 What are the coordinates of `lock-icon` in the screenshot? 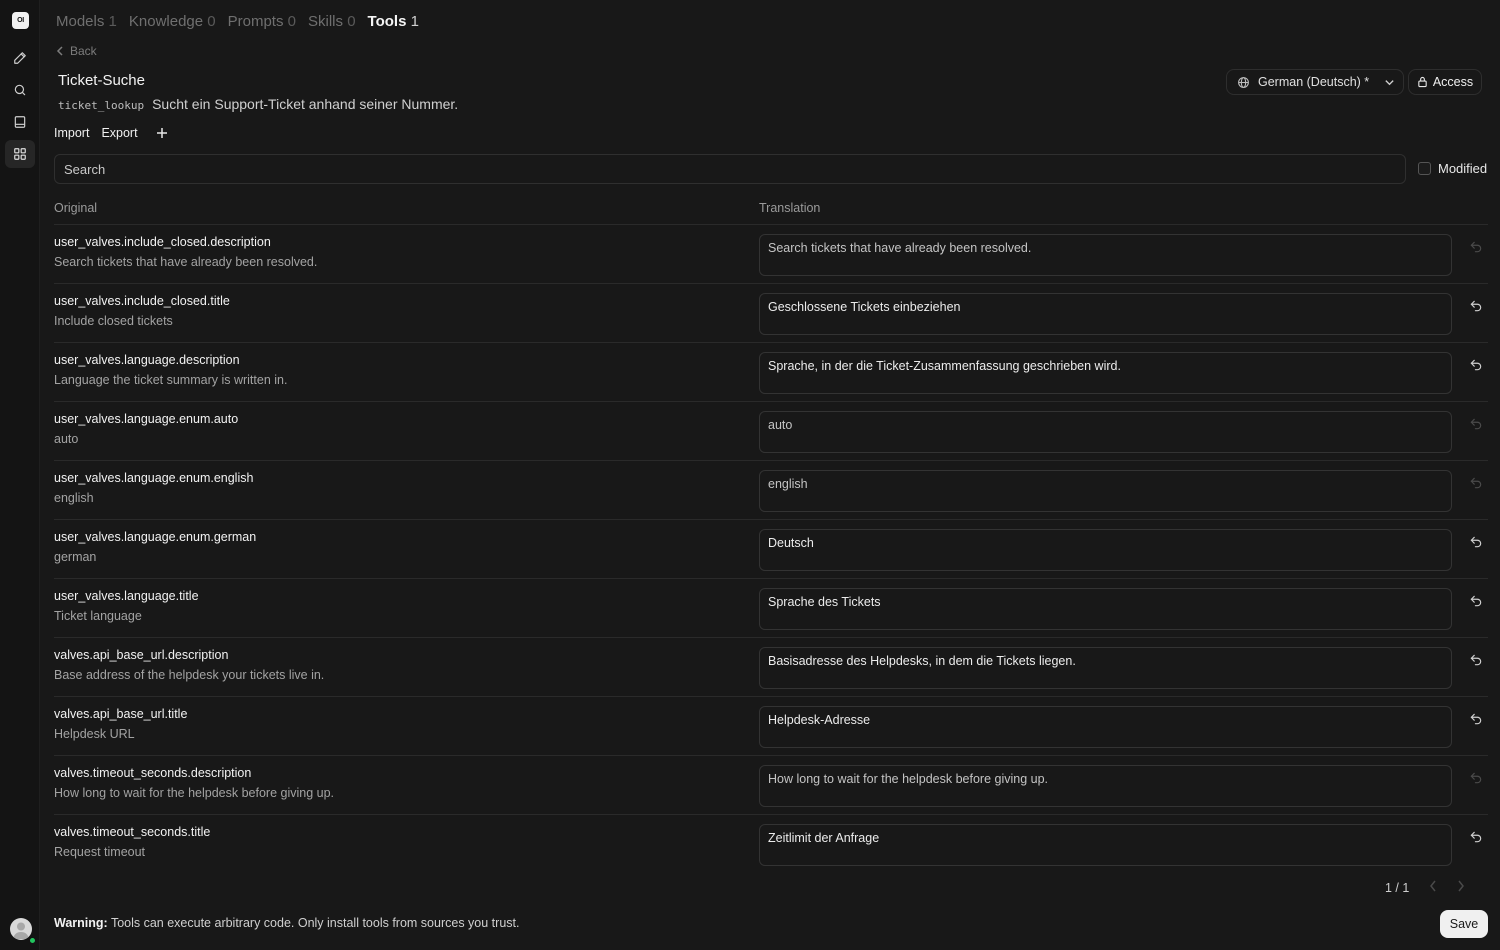 It's located at (1422, 82).